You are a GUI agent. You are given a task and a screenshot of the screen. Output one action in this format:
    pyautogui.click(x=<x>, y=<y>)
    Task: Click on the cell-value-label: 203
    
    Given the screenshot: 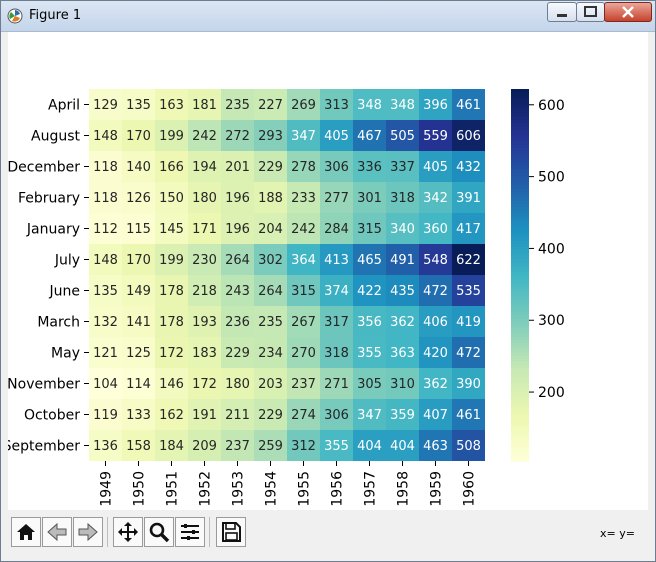 What is the action you would take?
    pyautogui.click(x=270, y=384)
    